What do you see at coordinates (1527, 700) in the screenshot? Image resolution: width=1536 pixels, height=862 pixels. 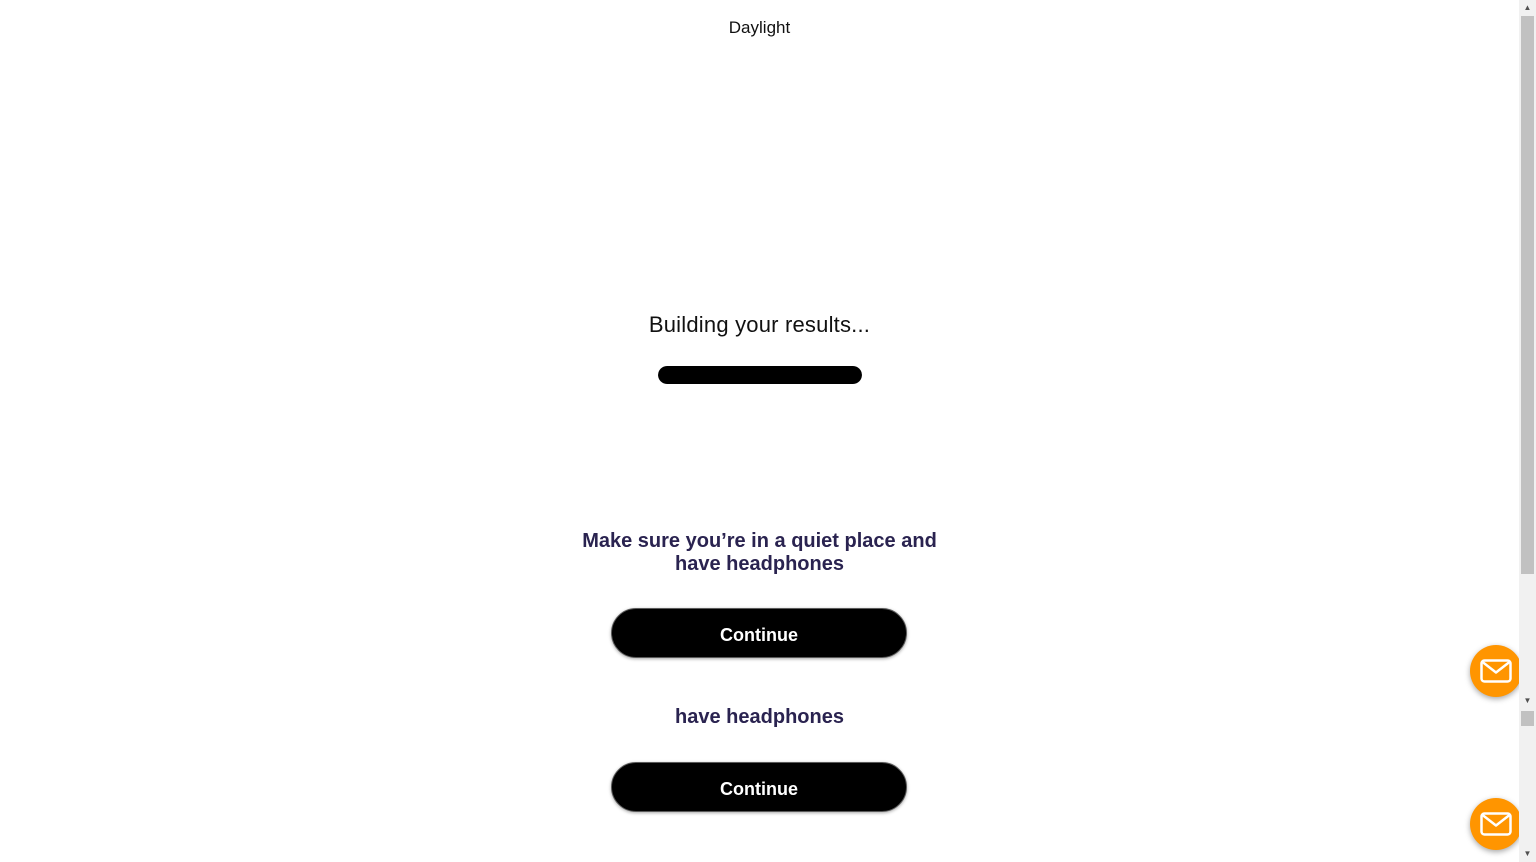 I see `scroll-down-arrow-icon: ▼` at bounding box center [1527, 700].